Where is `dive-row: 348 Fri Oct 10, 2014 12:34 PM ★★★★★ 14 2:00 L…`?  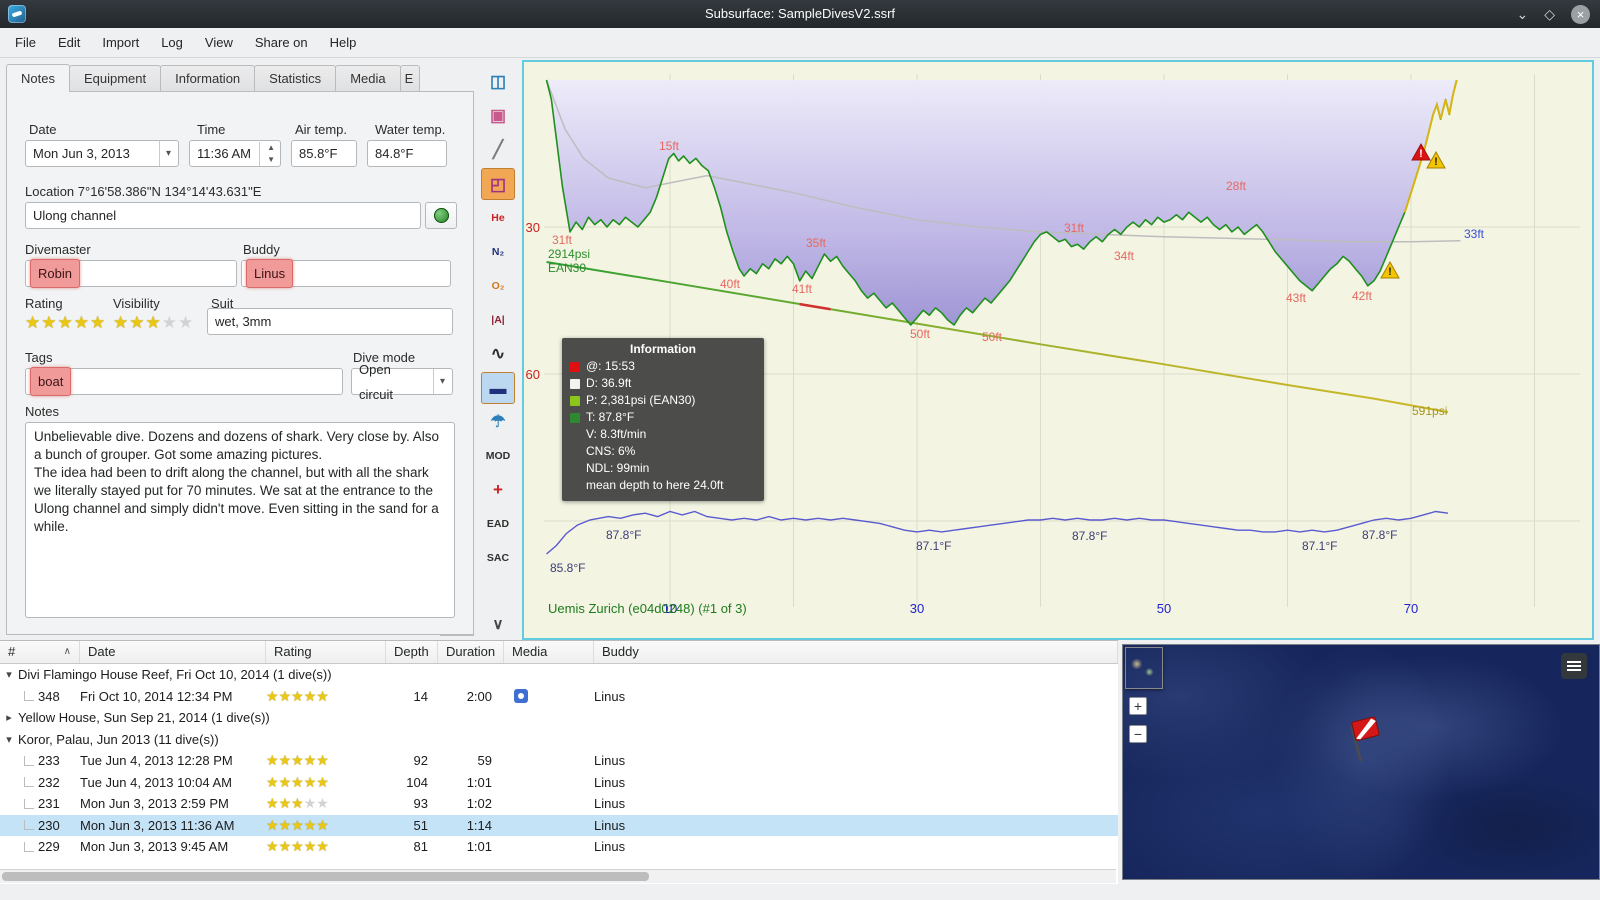 dive-row: 348 Fri Oct 10, 2014 12:34 PM ★★★★★ 14 2:00 L… is located at coordinates (559, 697).